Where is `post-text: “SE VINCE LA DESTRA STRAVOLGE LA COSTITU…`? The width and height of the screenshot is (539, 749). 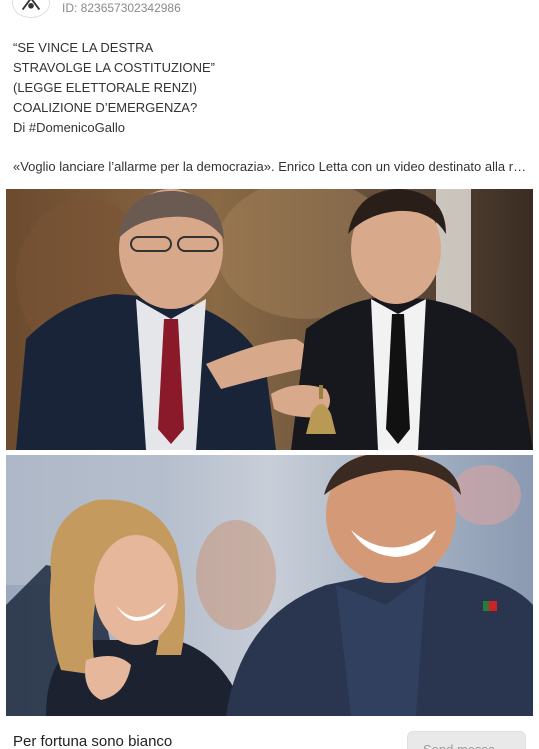 post-text: “SE VINCE LA DESTRA STRAVOLGE LA COSTITU… is located at coordinates (270, 88).